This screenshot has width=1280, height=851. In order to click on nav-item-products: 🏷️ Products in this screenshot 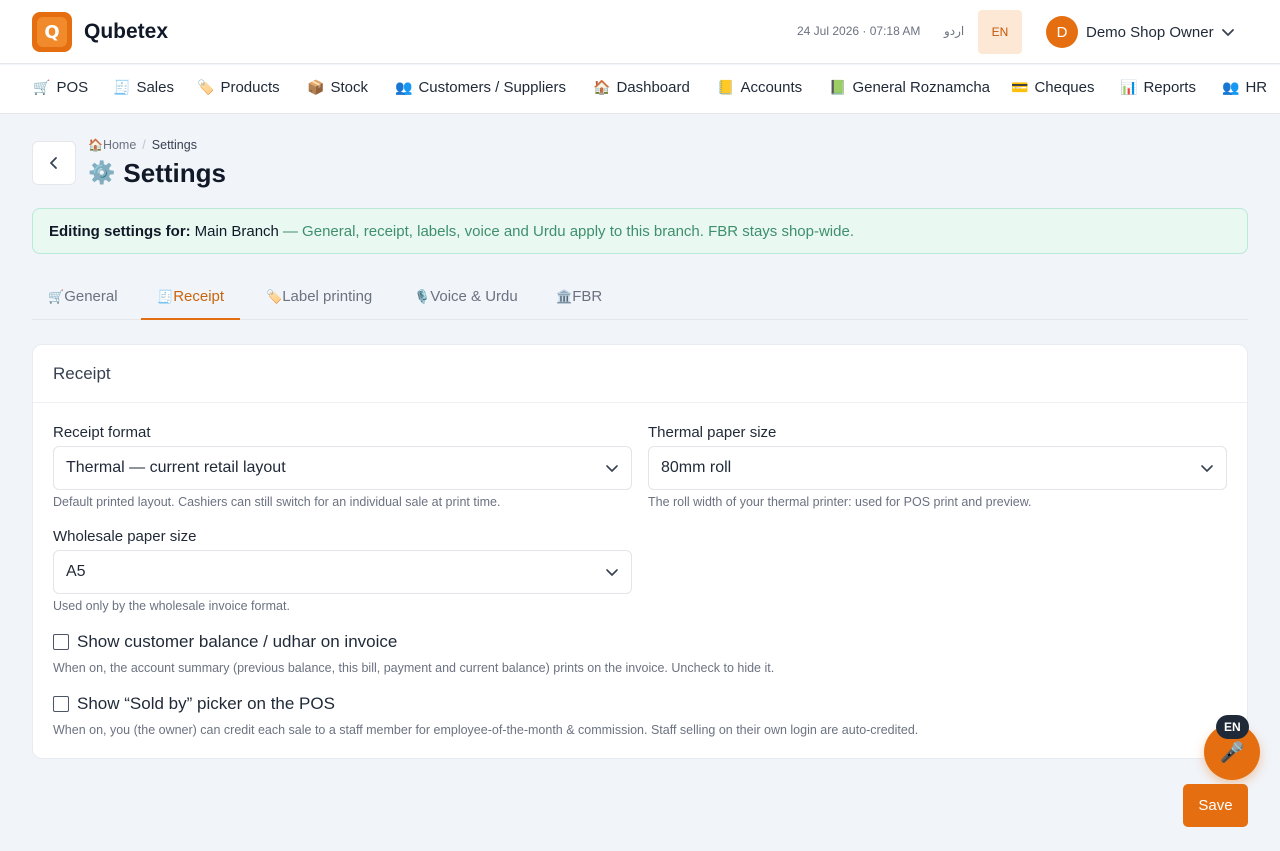, I will do `click(238, 87)`.